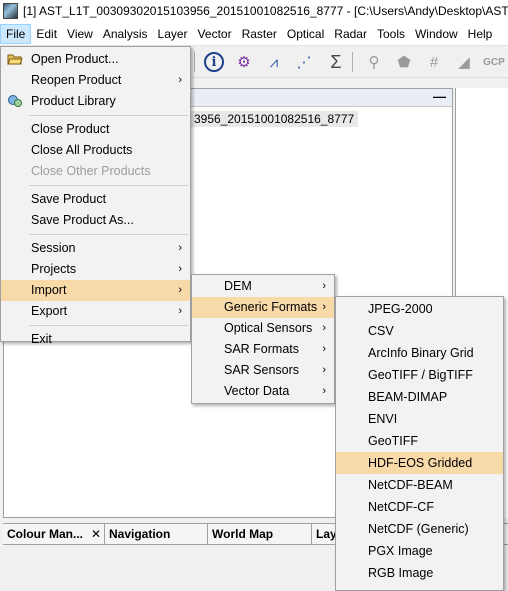 Image resolution: width=508 pixels, height=591 pixels. I want to click on menu-item-label: Close All Products, so click(82, 150).